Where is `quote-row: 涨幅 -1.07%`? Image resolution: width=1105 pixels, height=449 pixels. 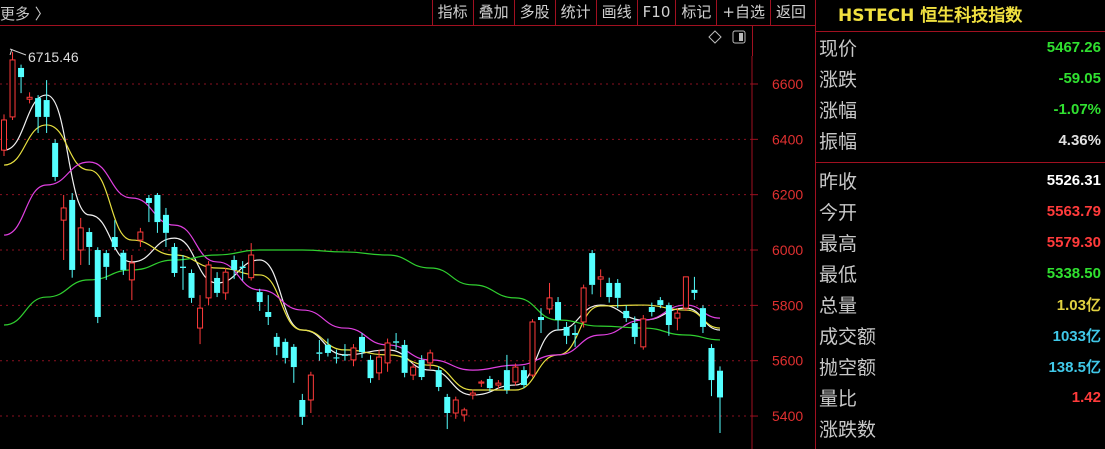
quote-row: 涨幅 -1.07% is located at coordinates (960, 109).